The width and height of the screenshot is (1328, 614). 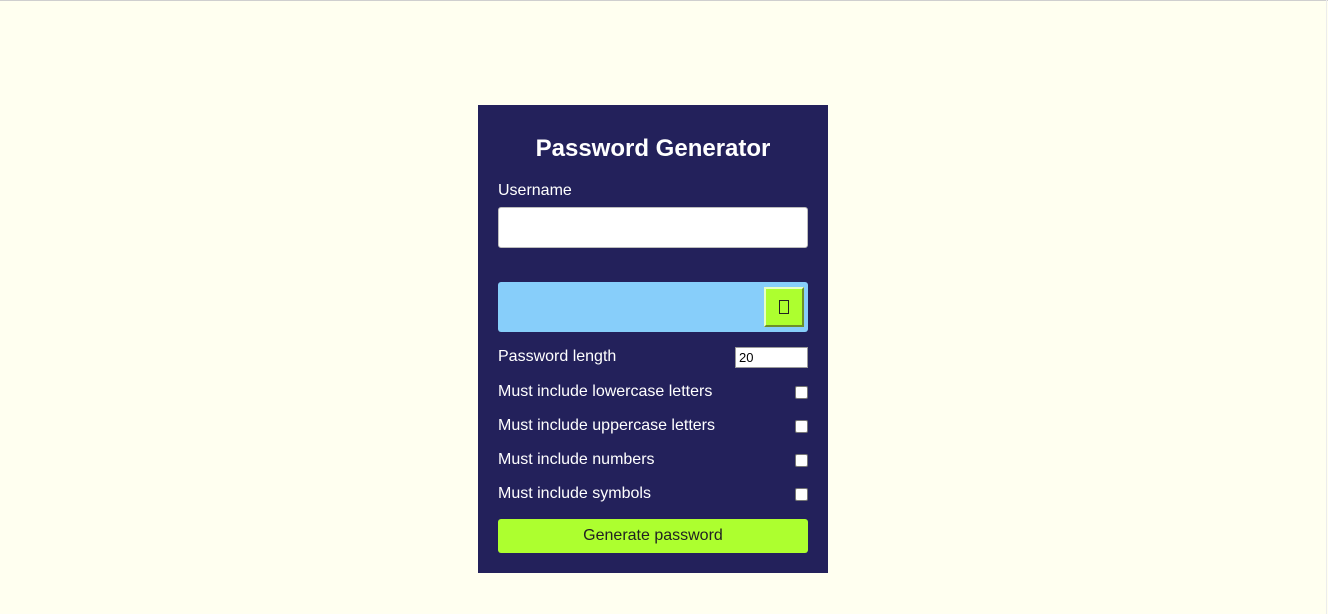 What do you see at coordinates (653, 227) in the screenshot?
I see `username-input` at bounding box center [653, 227].